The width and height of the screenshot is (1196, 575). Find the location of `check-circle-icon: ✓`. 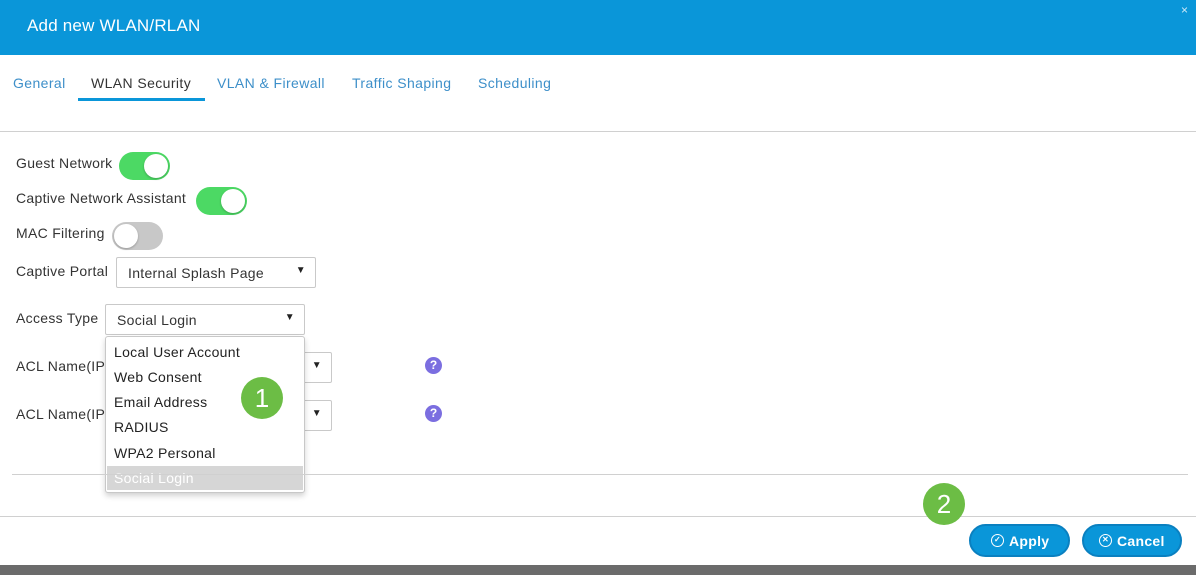

check-circle-icon: ✓ is located at coordinates (997, 540).